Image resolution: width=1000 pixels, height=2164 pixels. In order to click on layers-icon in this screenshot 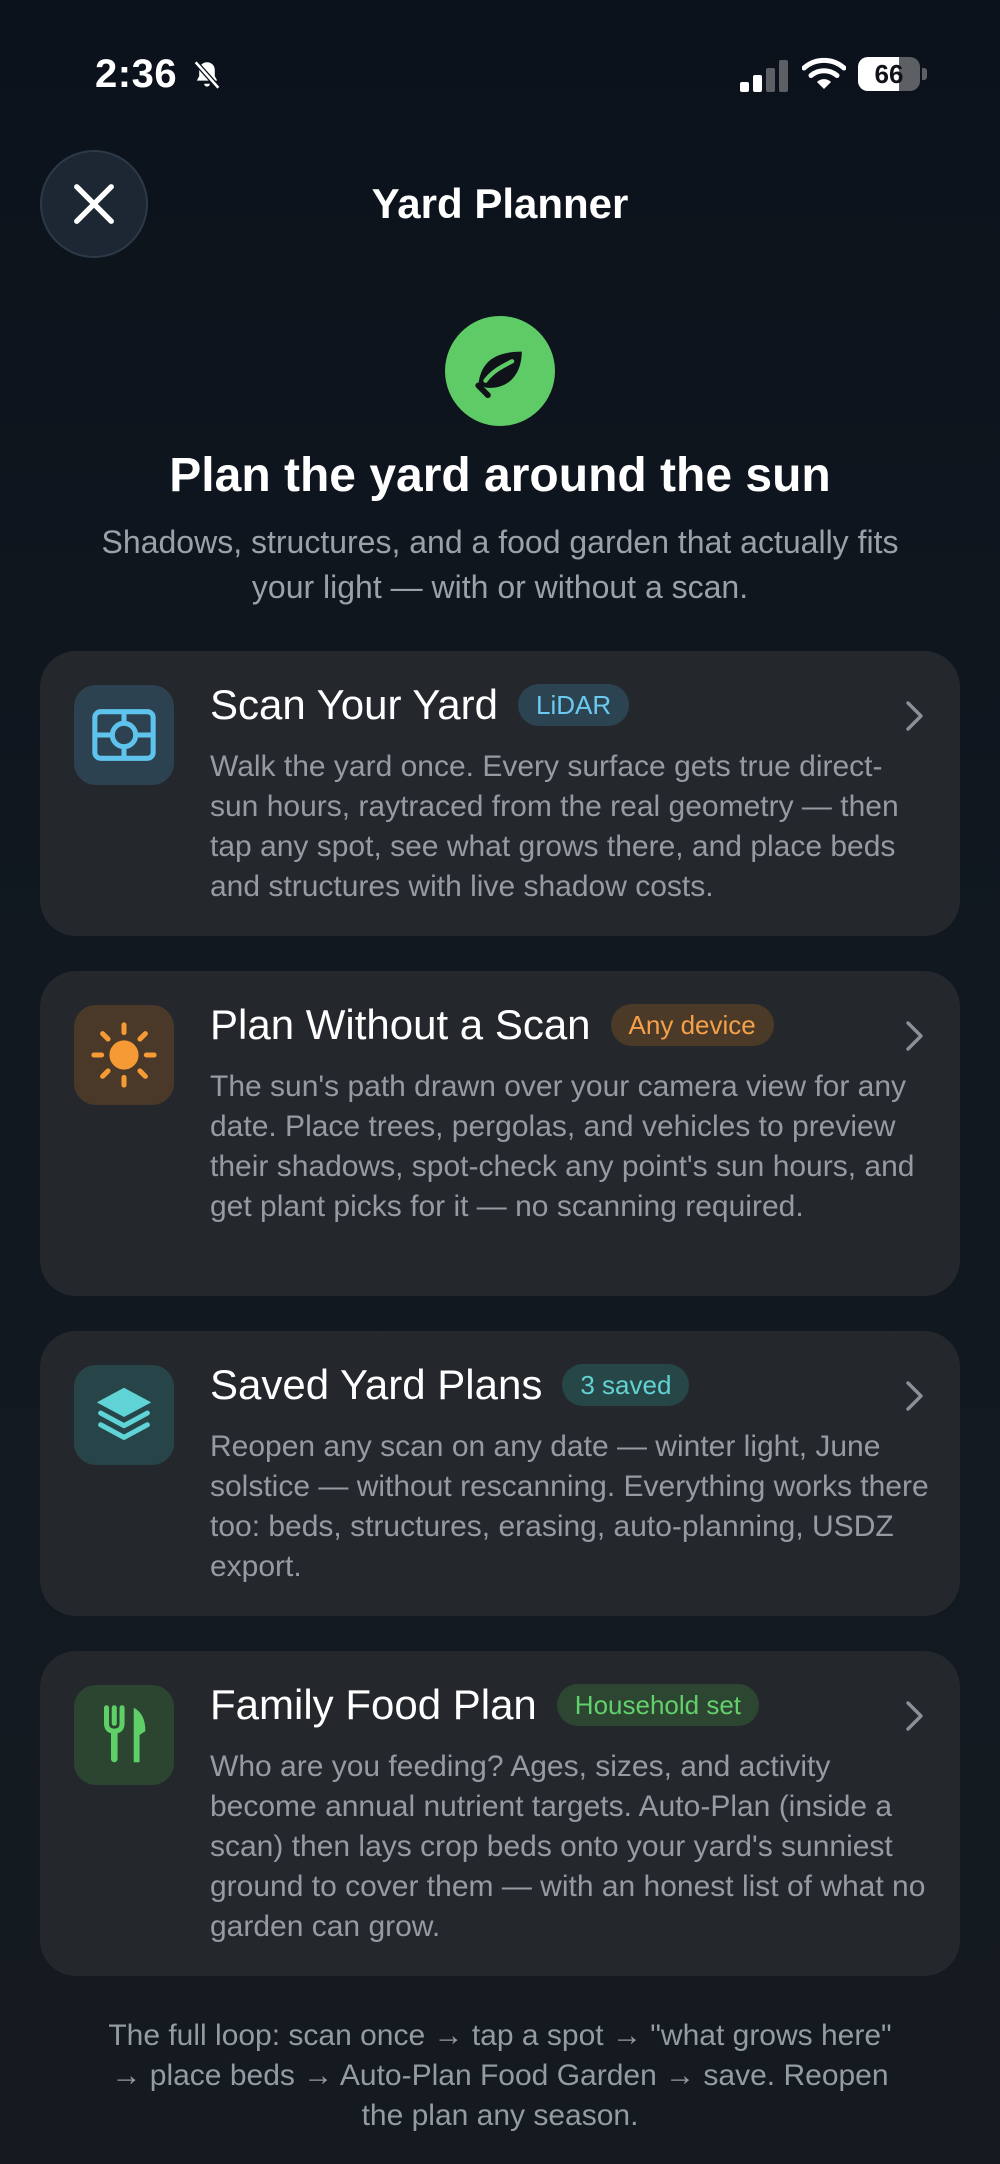, I will do `click(124, 1415)`.